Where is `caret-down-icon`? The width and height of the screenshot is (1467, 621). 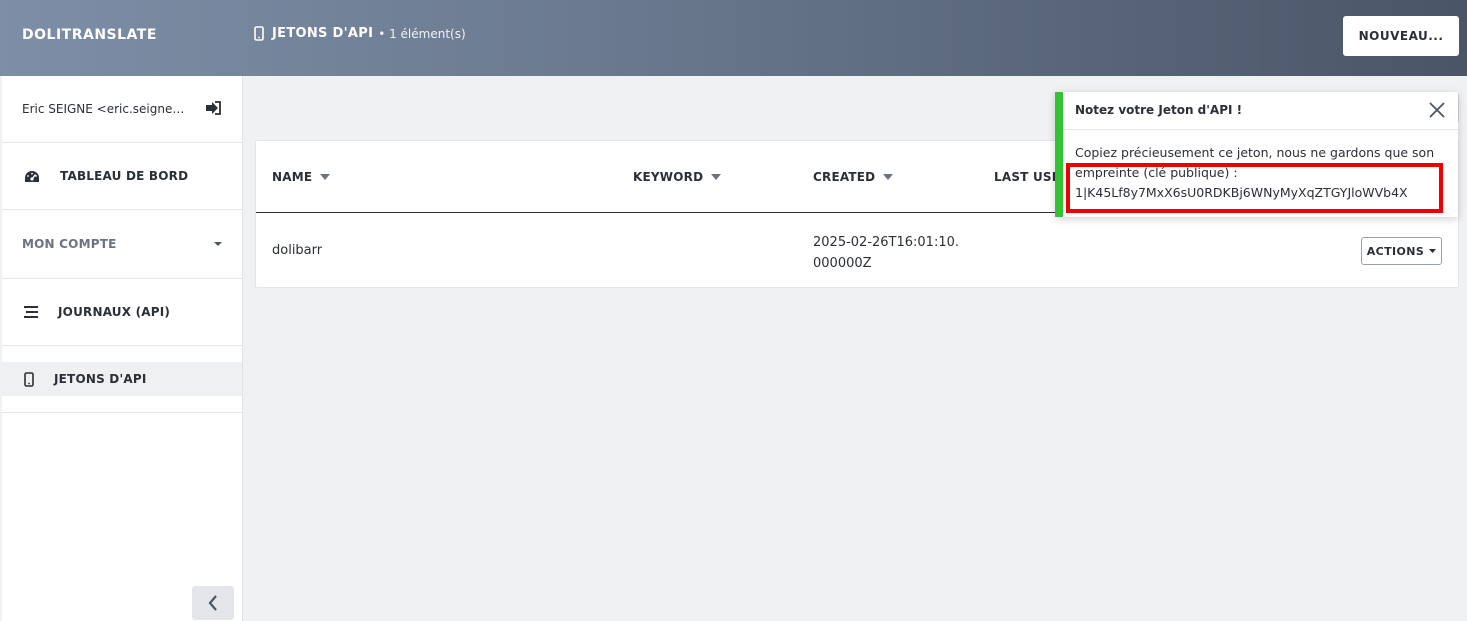
caret-down-icon is located at coordinates (1433, 251).